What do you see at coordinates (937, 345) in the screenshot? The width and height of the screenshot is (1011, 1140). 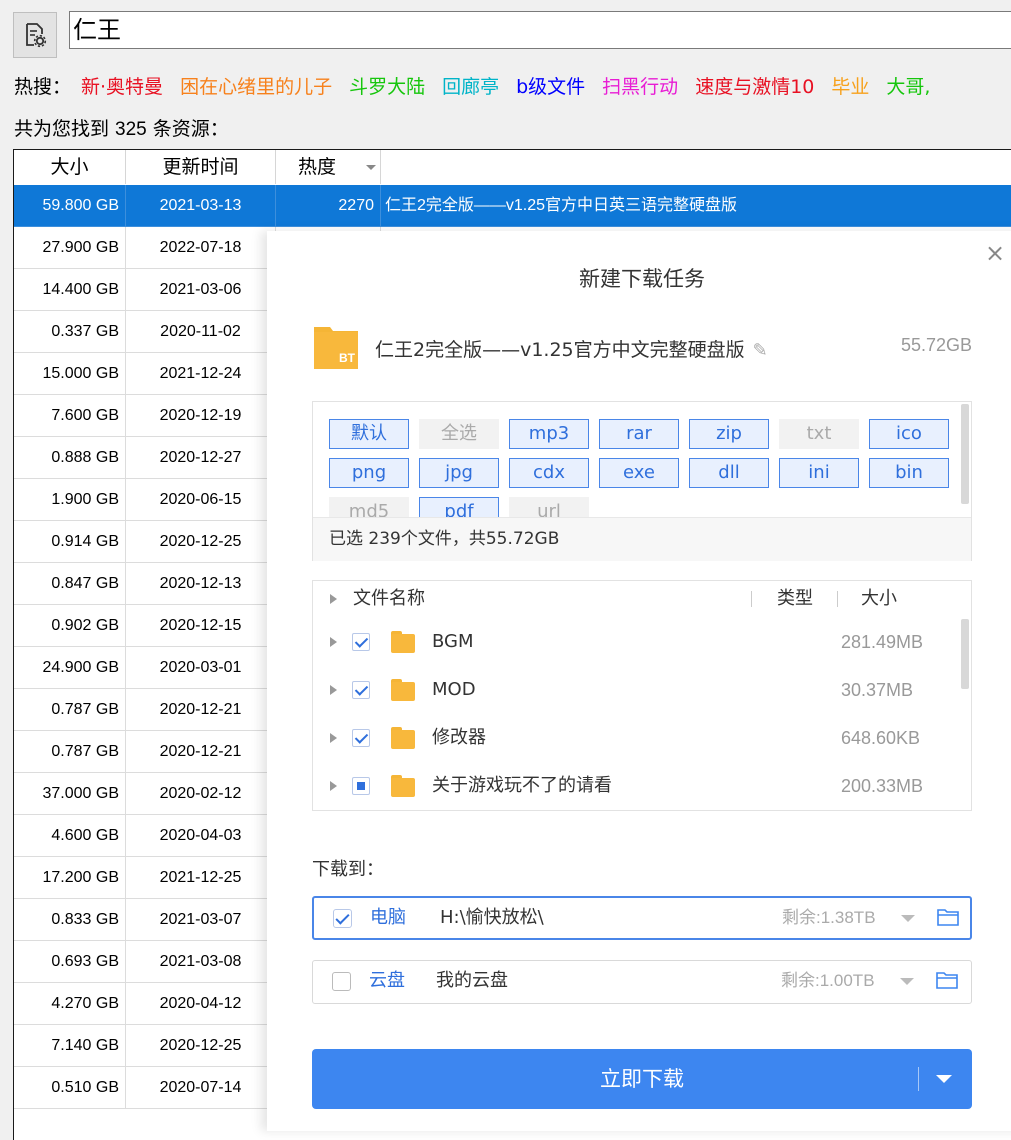 I see `torrent-size: 55.72GB` at bounding box center [937, 345].